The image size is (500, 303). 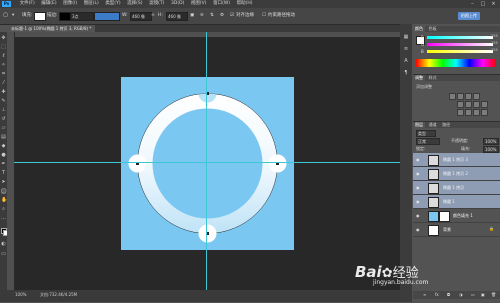 What do you see at coordinates (3, 92) in the screenshot?
I see `healing-brush-icon: ✚` at bounding box center [3, 92].